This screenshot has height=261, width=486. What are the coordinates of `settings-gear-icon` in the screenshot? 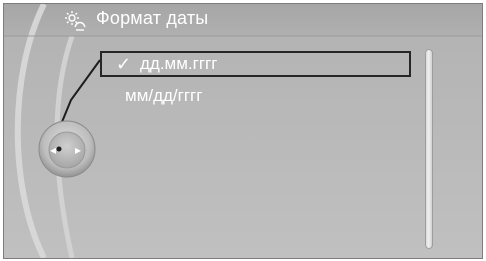 It's located at (75, 21).